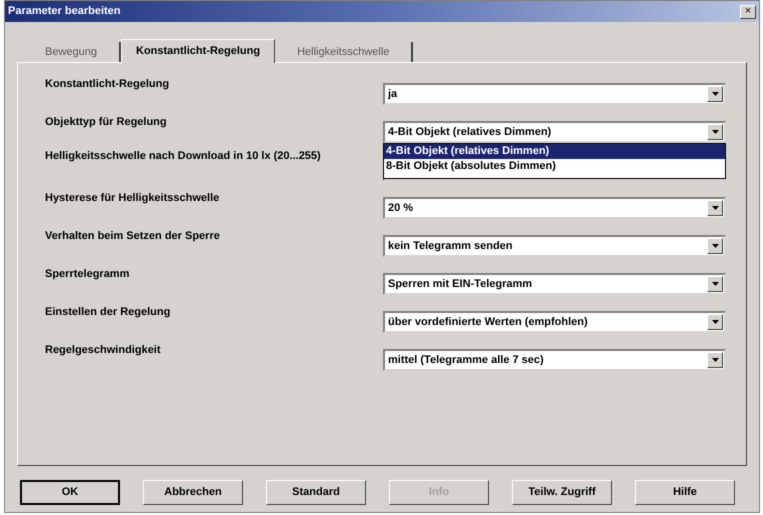 The width and height of the screenshot is (763, 515). What do you see at coordinates (554, 151) in the screenshot?
I see `dropdown-option: 4-Bit Objekt (relatives Dimmen)` at bounding box center [554, 151].